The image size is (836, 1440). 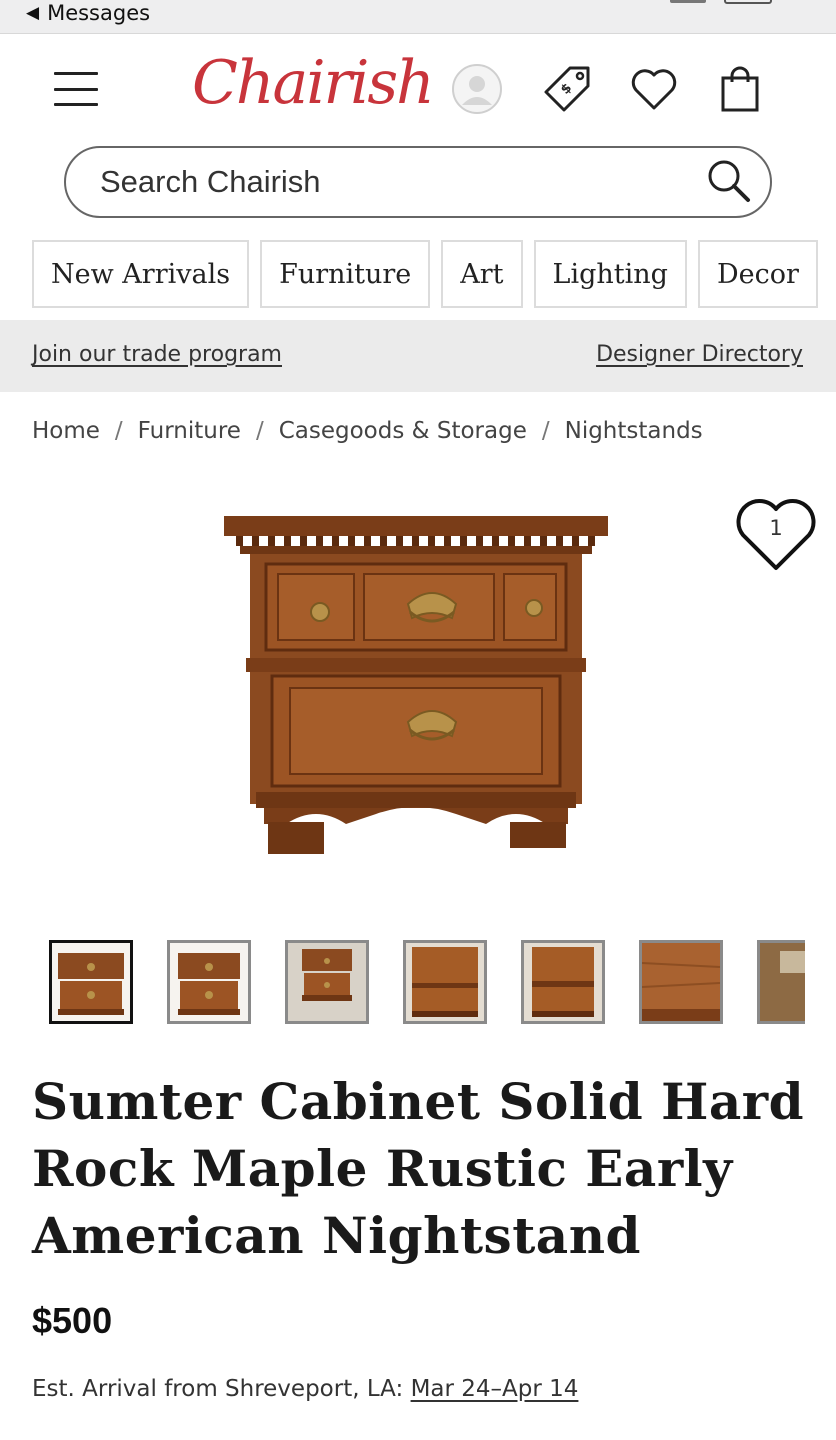 What do you see at coordinates (776, 528) in the screenshot?
I see `favorite-count: 1` at bounding box center [776, 528].